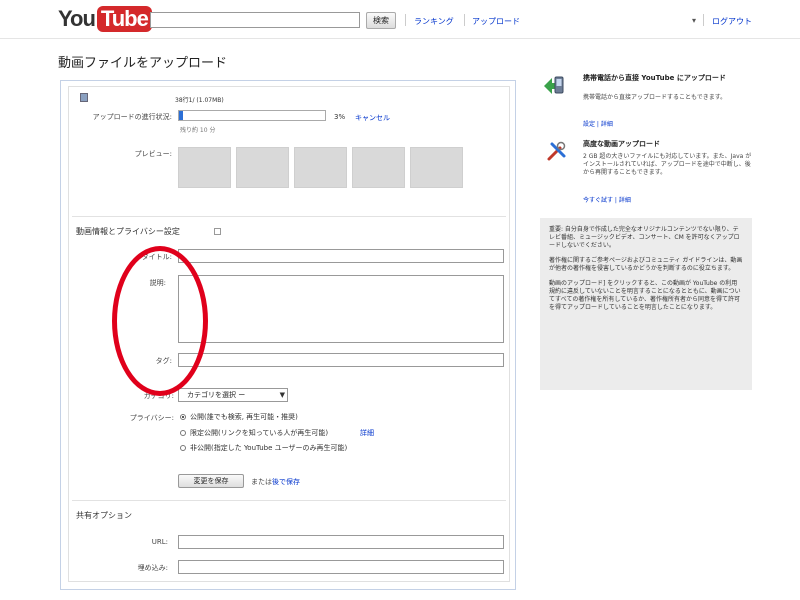 Image resolution: width=800 pixels, height=600 pixels. Describe the element at coordinates (598, 123) in the screenshot. I see `mobile-upload-links: 設定 | 詳細` at that location.